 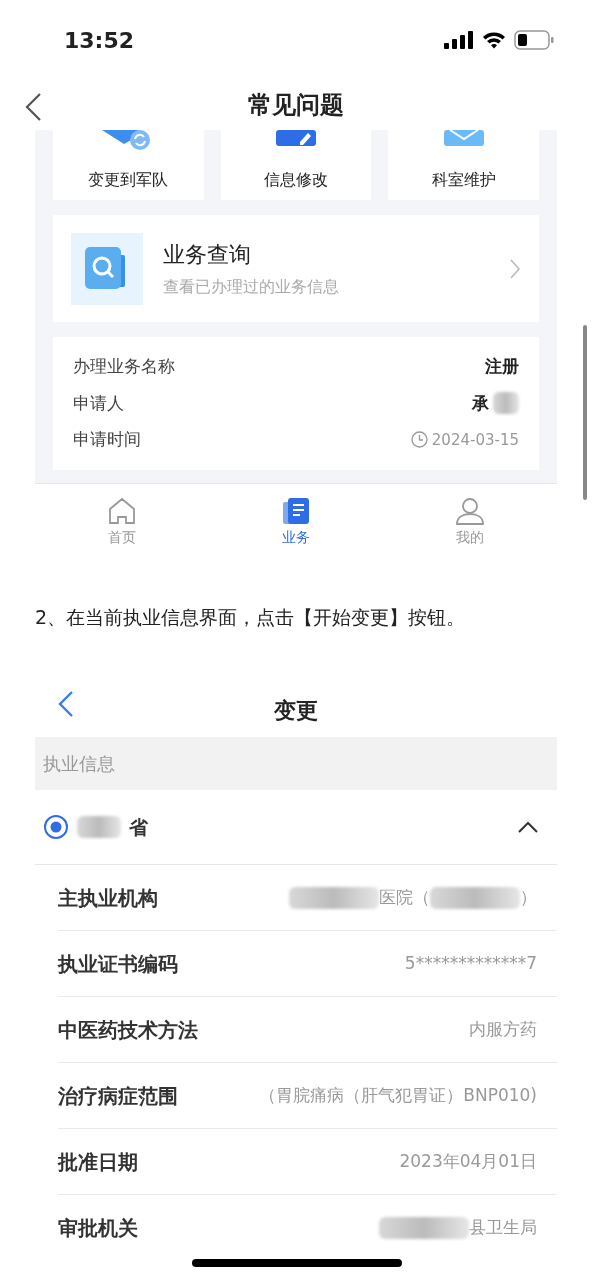 I want to click on signal-icon, so click(x=459, y=40).